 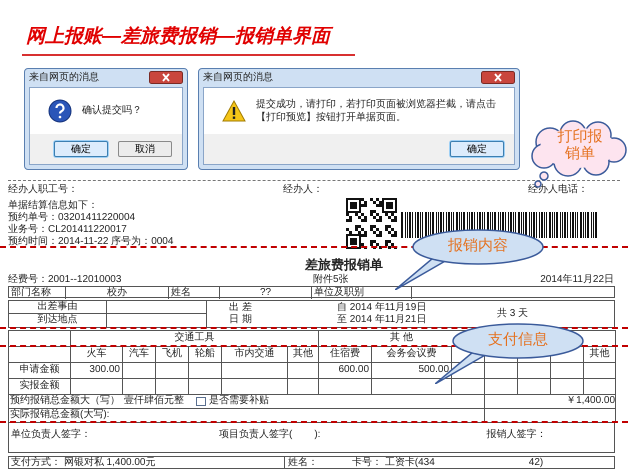 What do you see at coordinates (478, 246) in the screenshot?
I see `callout-text: 报销内容` at bounding box center [478, 246].